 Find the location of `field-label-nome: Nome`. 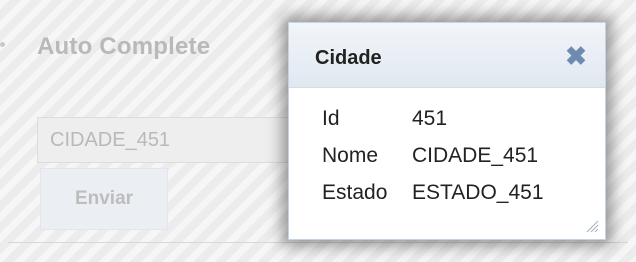

field-label-nome: Nome is located at coordinates (350, 155).